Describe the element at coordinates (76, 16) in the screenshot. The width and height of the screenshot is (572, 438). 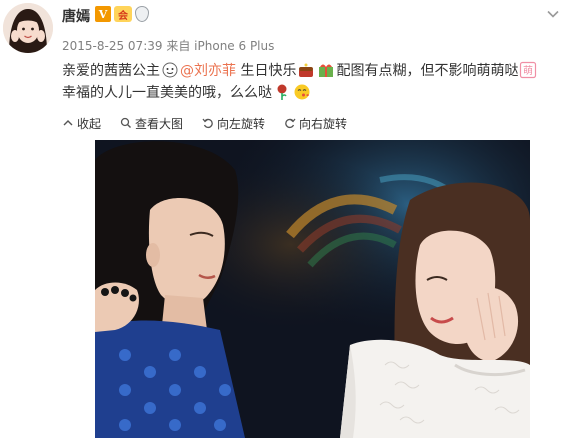
I see `username: 唐嫣` at that location.